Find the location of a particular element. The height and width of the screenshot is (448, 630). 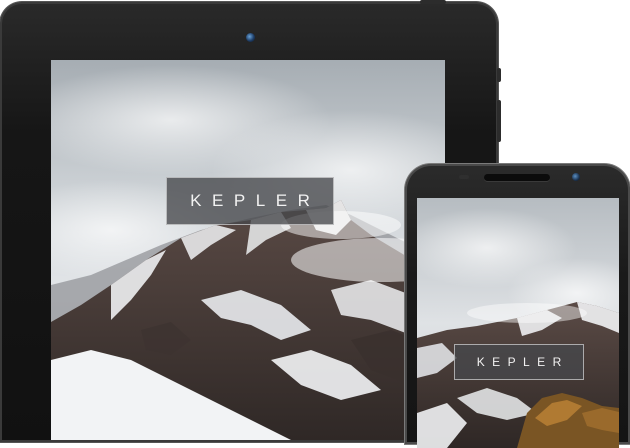

tablet-volume-button is located at coordinates (499, 121).